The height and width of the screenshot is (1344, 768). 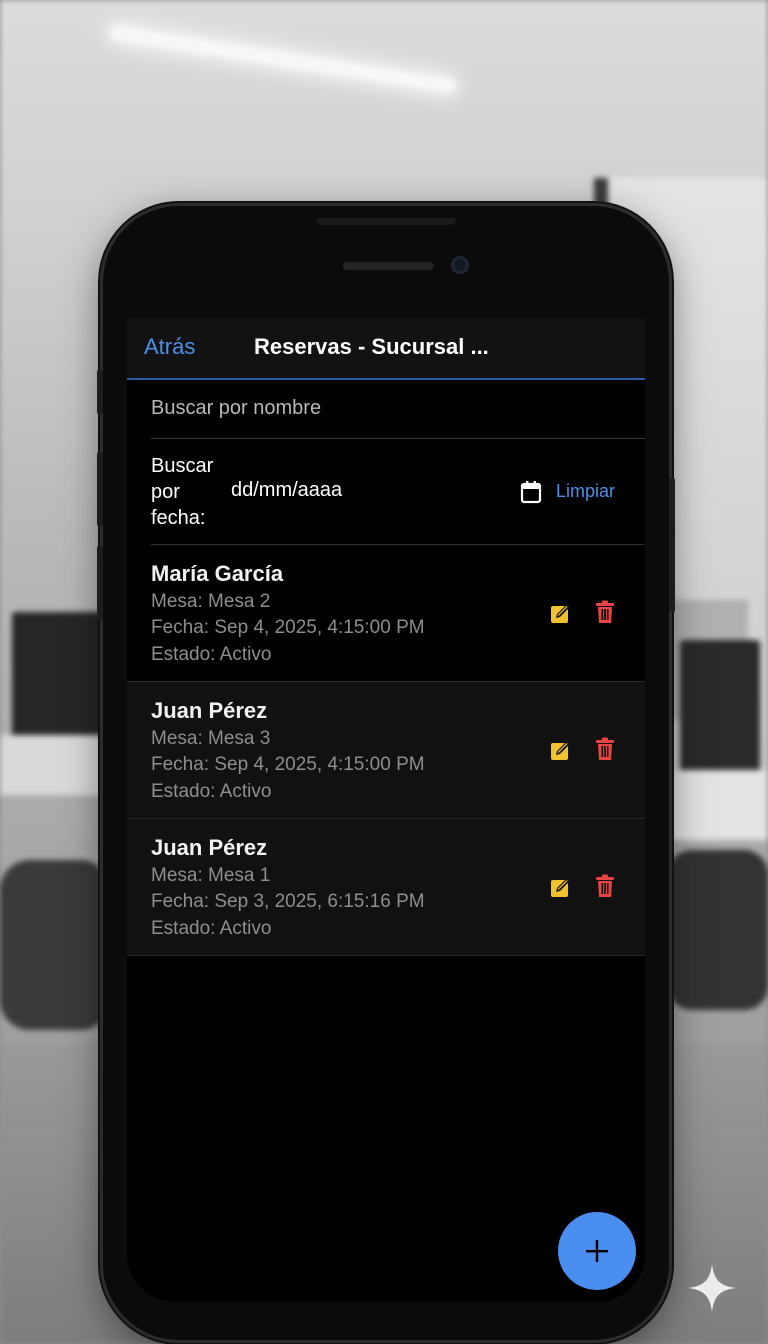 I want to click on calendar-icon, so click(x=531, y=492).